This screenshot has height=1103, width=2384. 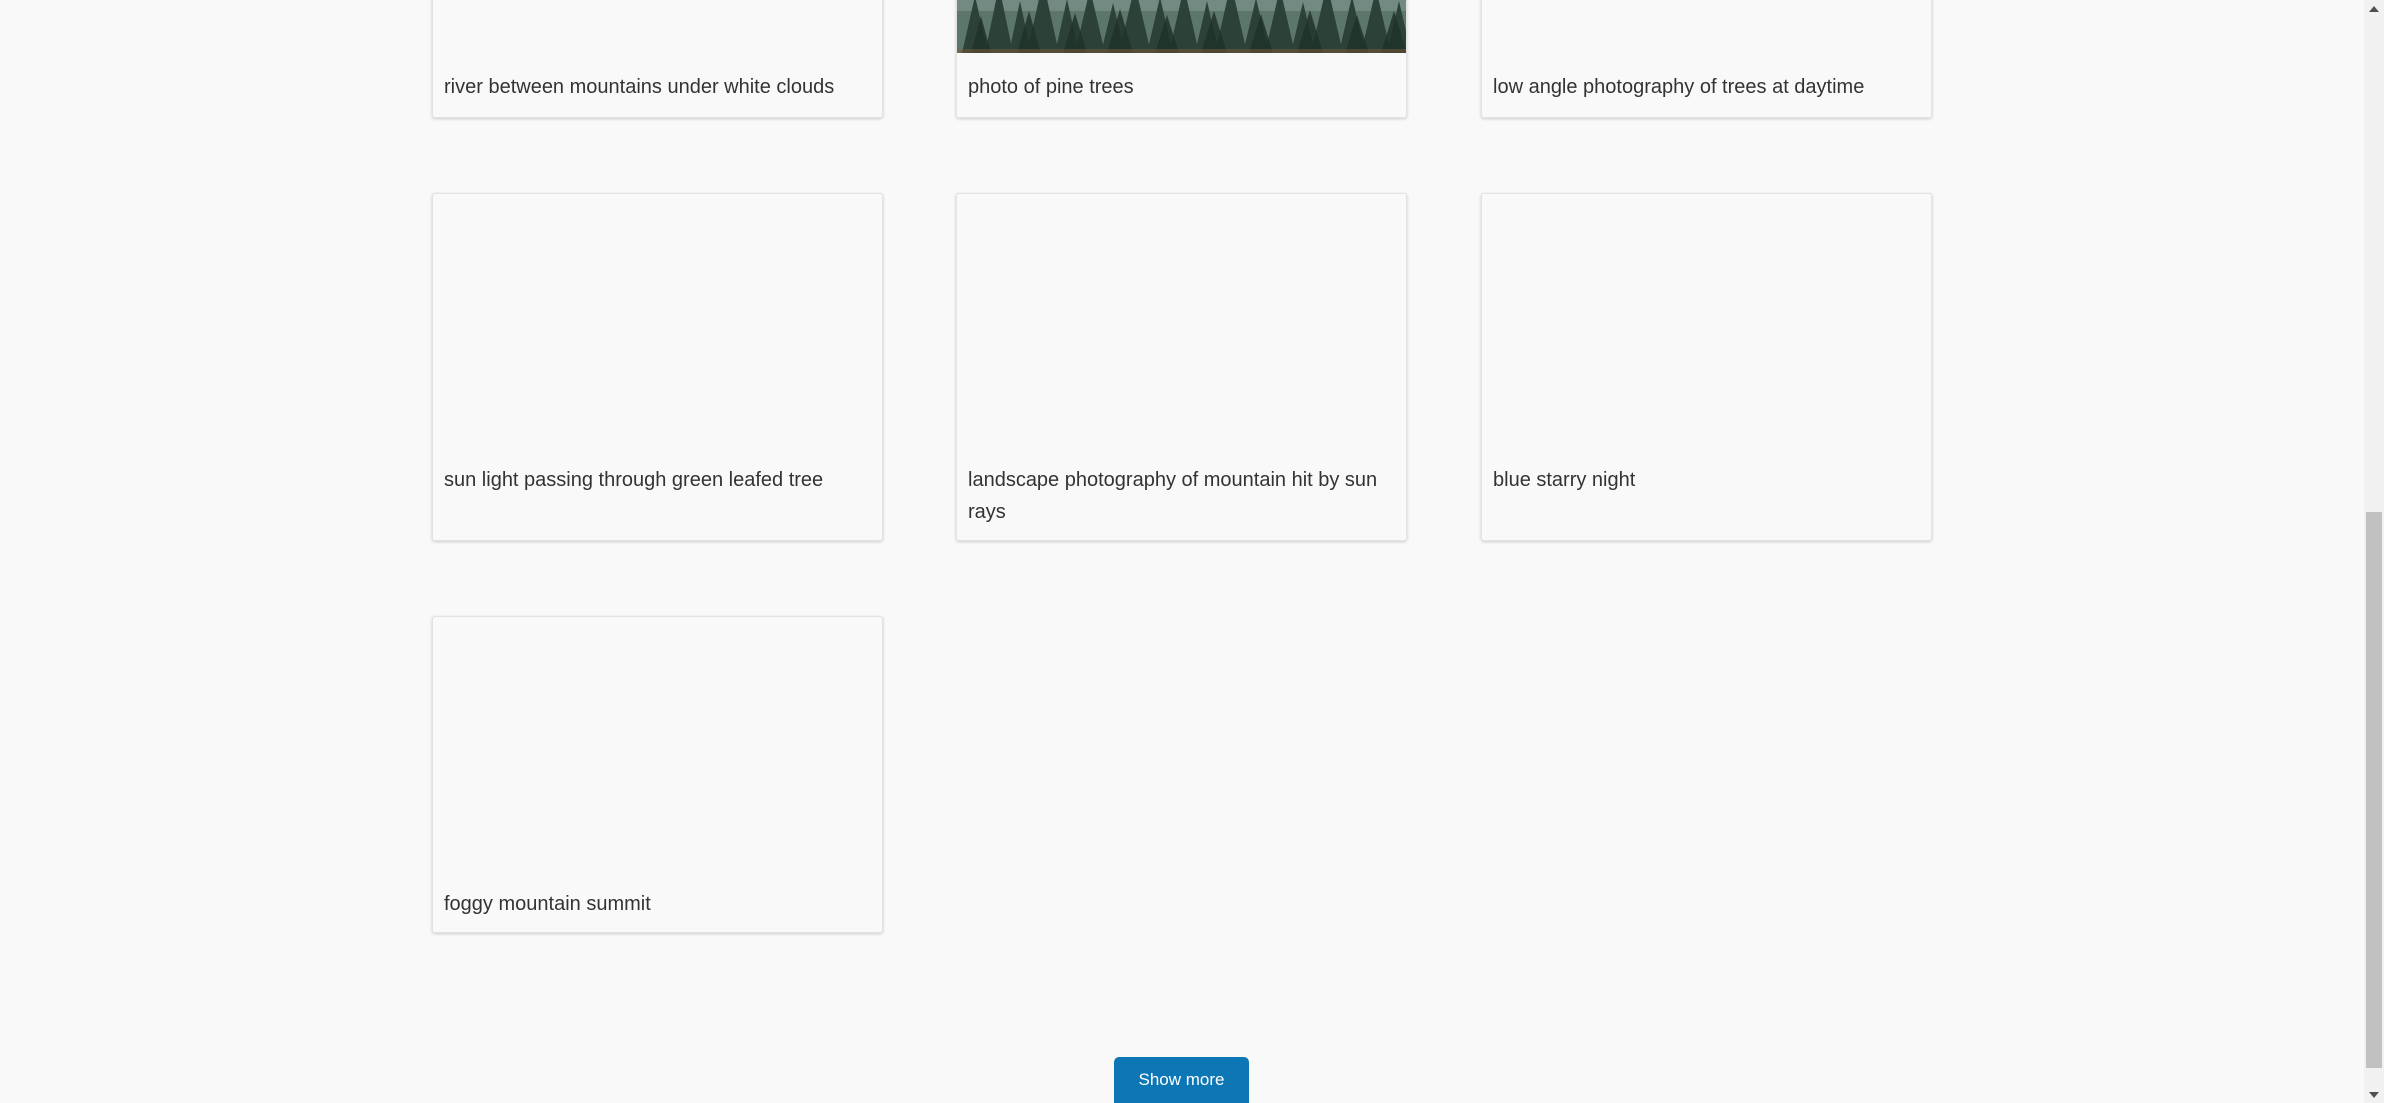 I want to click on gallery-card: photo of pine trees, so click(x=1181, y=59).